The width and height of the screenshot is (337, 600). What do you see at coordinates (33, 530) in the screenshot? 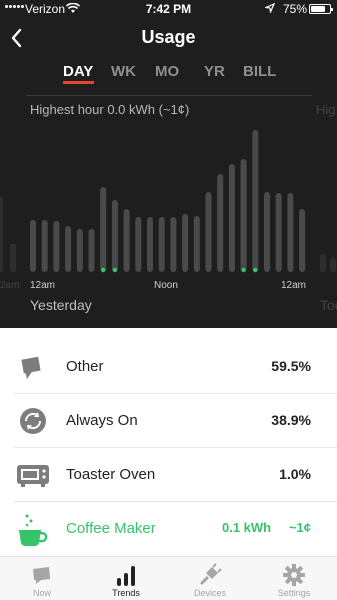
I see `coffee-cup-icon` at bounding box center [33, 530].